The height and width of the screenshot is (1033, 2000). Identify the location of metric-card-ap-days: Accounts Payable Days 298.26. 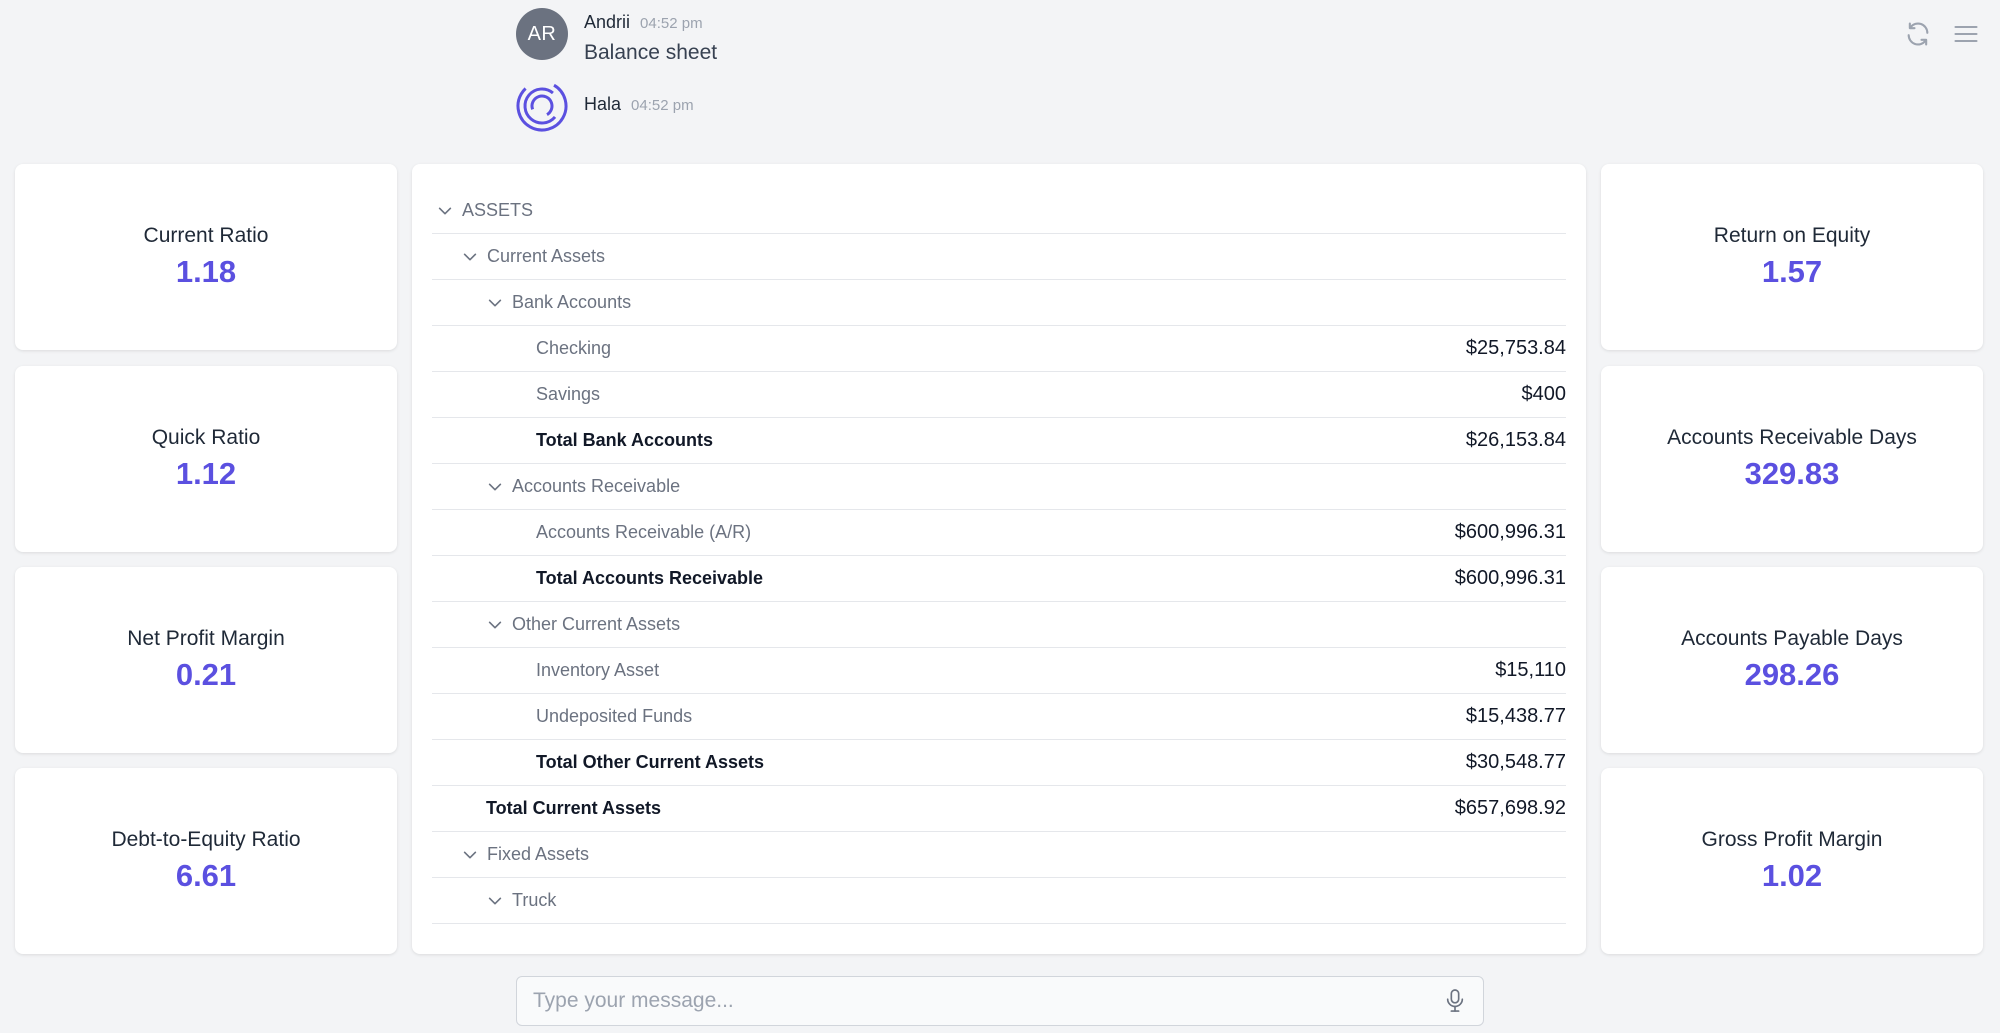
(1792, 660).